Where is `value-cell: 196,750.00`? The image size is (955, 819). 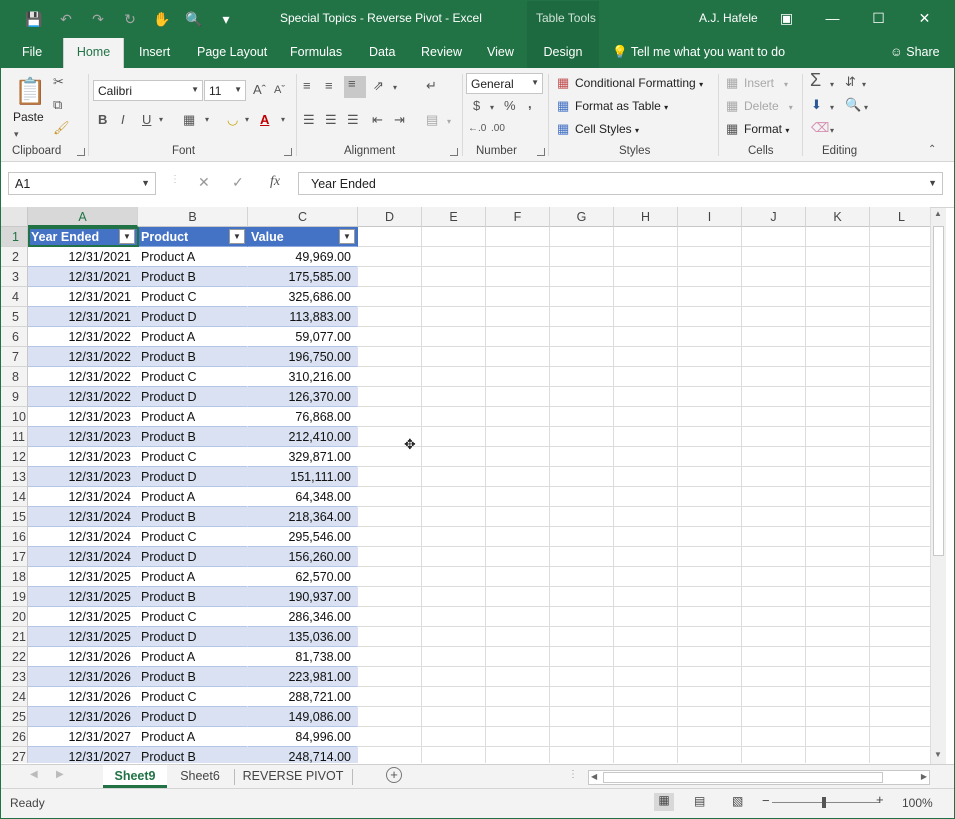
value-cell: 196,750.00 is located at coordinates (303, 357).